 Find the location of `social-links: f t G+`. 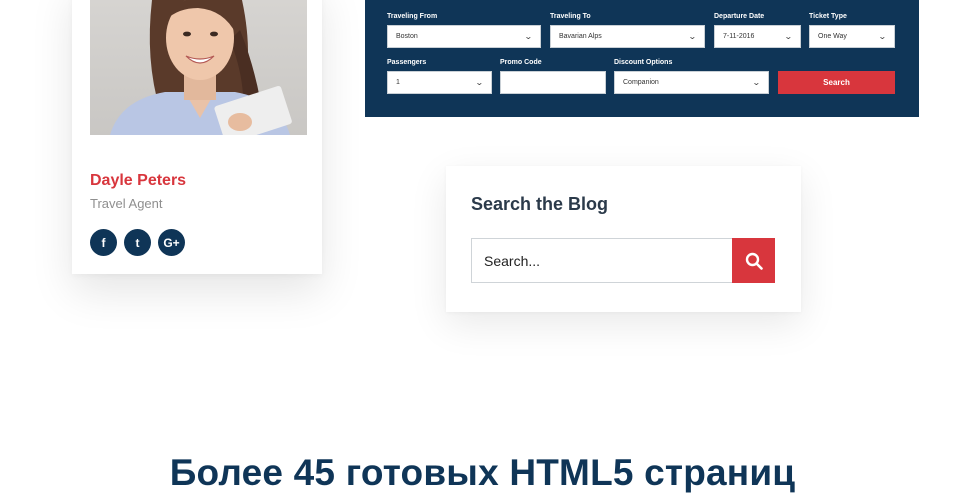

social-links: f t G+ is located at coordinates (137, 242).